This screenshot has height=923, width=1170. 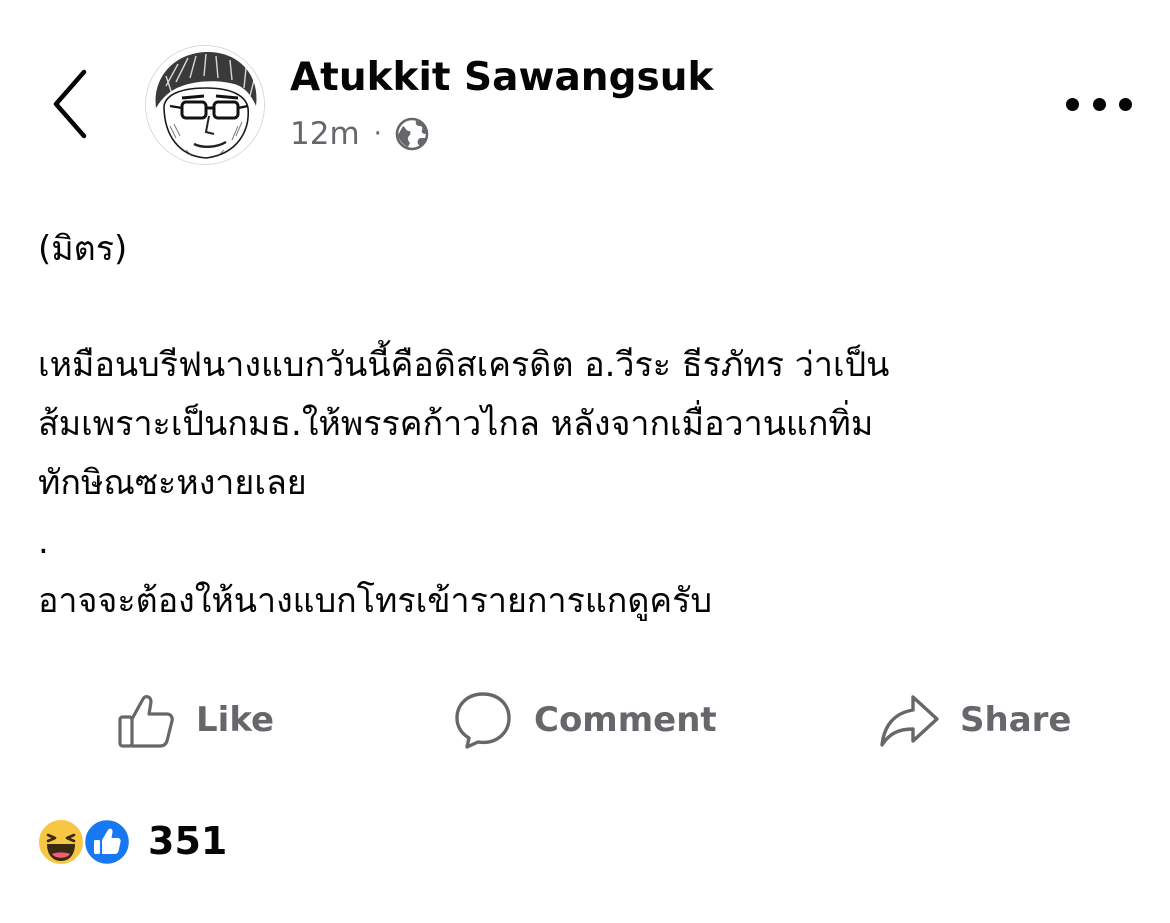 I want to click on post-meta: 12m ·, so click(x=360, y=134).